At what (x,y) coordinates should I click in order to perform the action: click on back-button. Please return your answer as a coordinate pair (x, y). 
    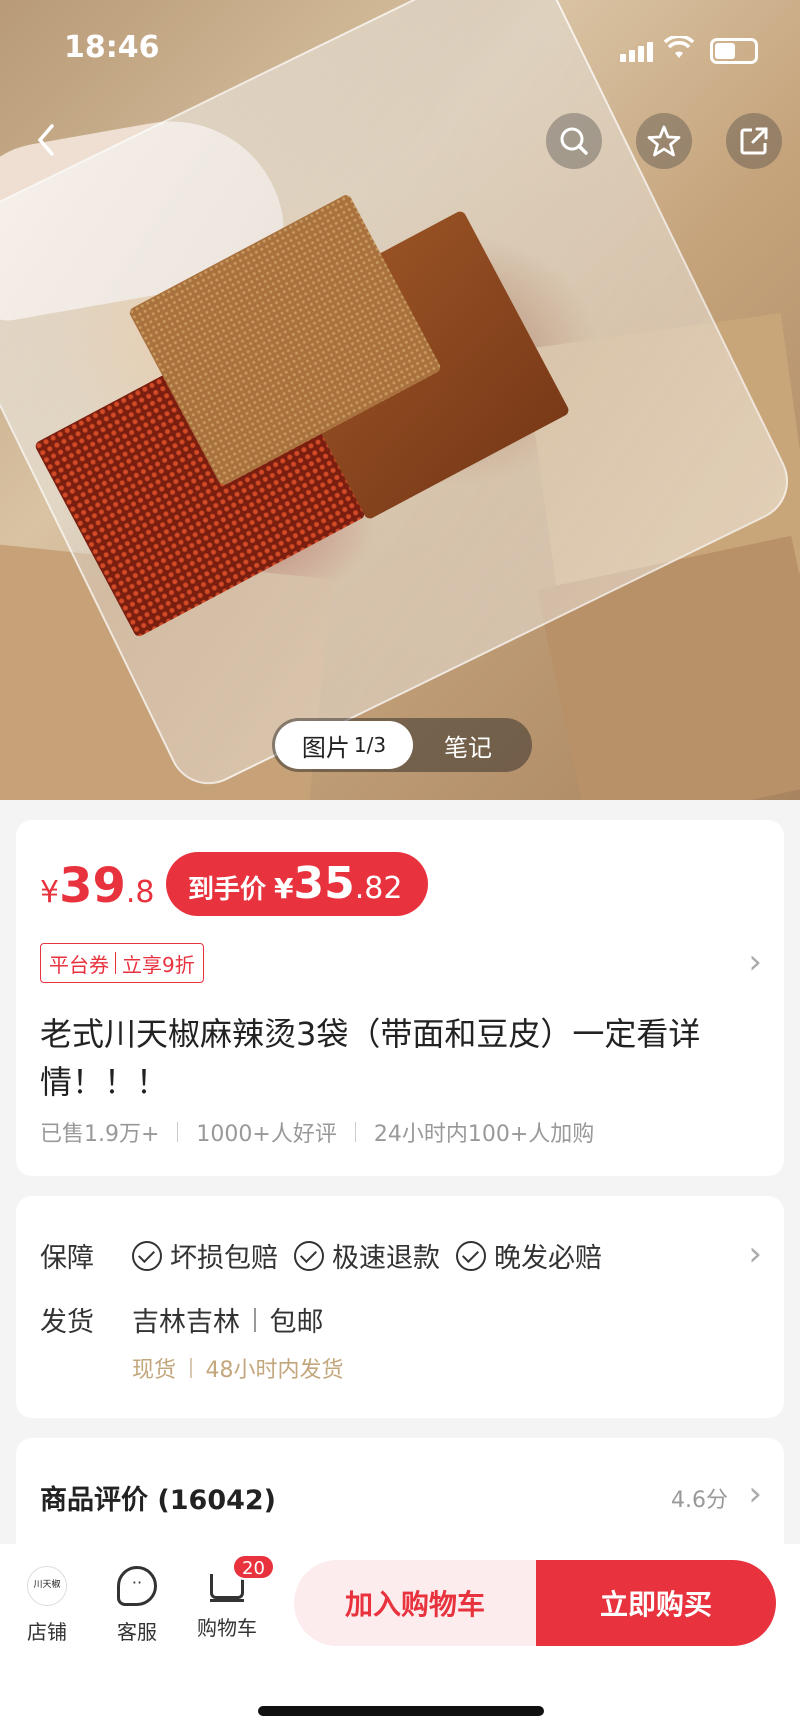
    Looking at the image, I should click on (46, 140).